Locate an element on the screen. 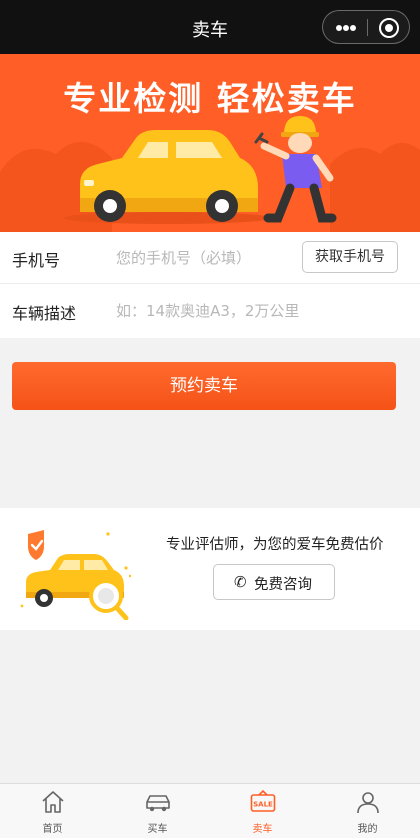 The image size is (420, 838). free-consult-label: 免费咨询 is located at coordinates (283, 585).